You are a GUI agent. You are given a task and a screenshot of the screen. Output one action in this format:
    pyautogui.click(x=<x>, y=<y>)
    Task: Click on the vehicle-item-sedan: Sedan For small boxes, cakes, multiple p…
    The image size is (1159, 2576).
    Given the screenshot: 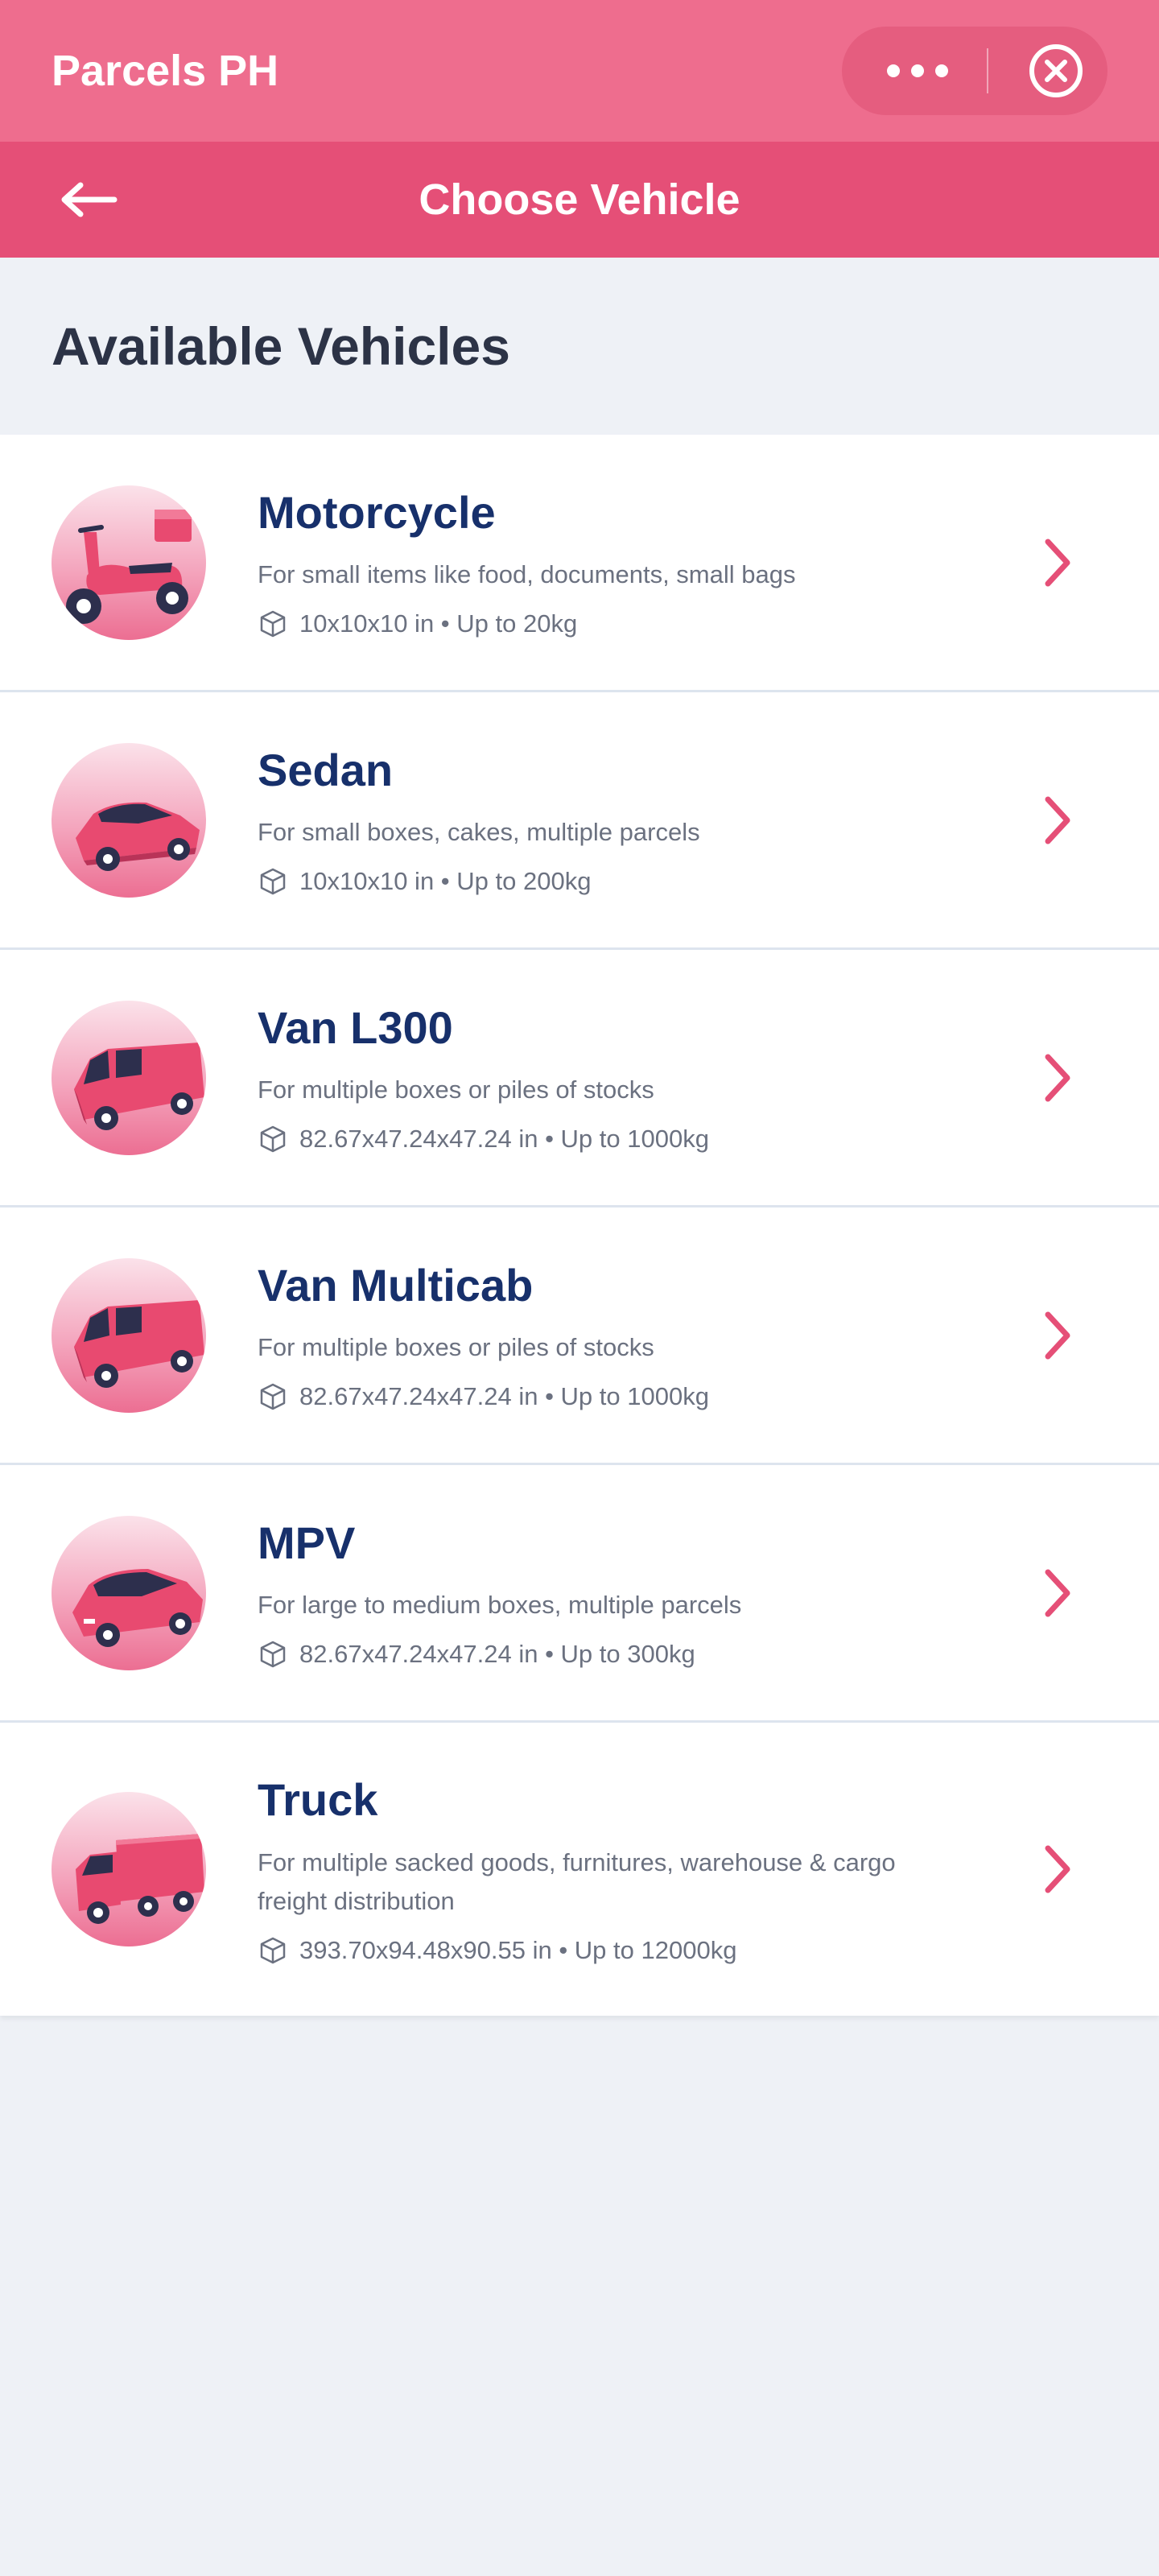 What is the action you would take?
    pyautogui.click(x=579, y=821)
    